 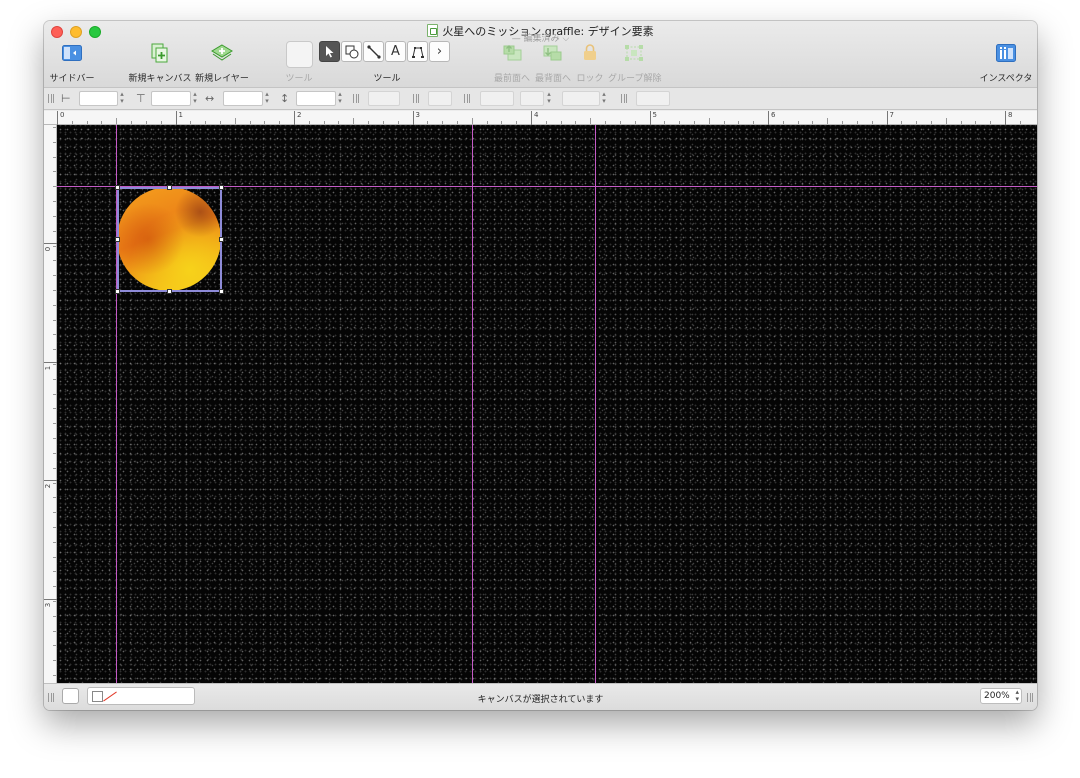 I want to click on status-bar: キャンバスが選択されています 200% ▴ ▾, so click(x=540, y=696).